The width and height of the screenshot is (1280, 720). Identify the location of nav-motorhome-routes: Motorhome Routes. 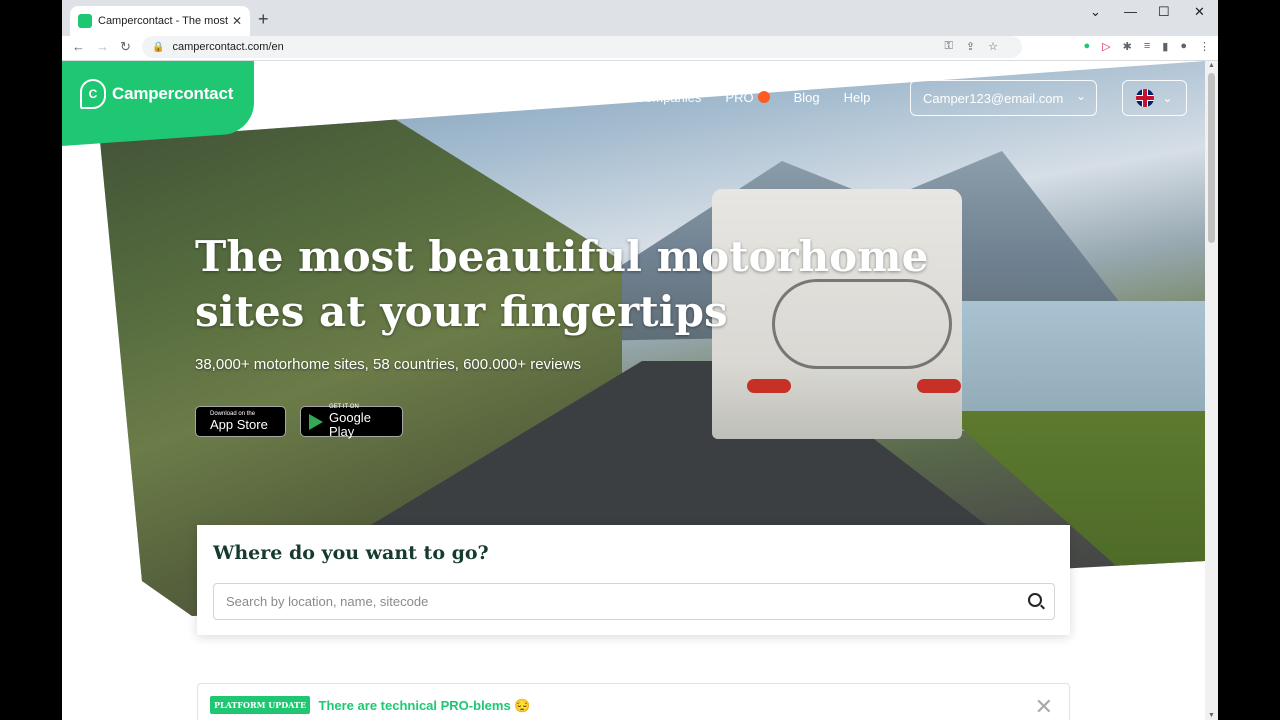
(556, 97).